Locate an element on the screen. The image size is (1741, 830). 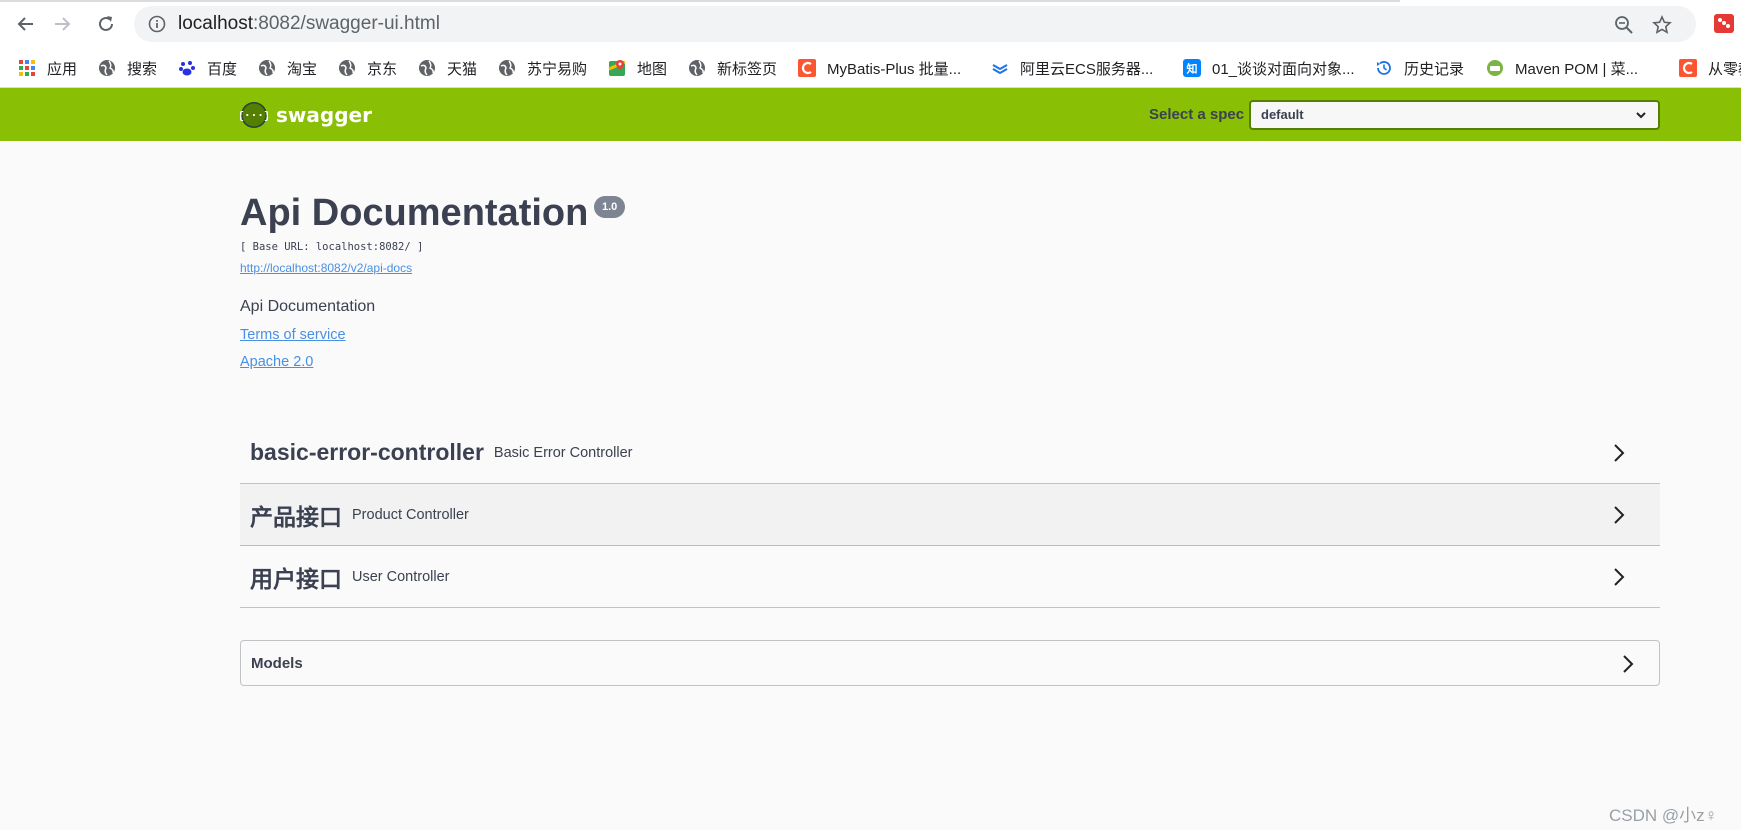
api-docs-link: http://localhost:8082/v2/api-docs is located at coordinates (326, 268).